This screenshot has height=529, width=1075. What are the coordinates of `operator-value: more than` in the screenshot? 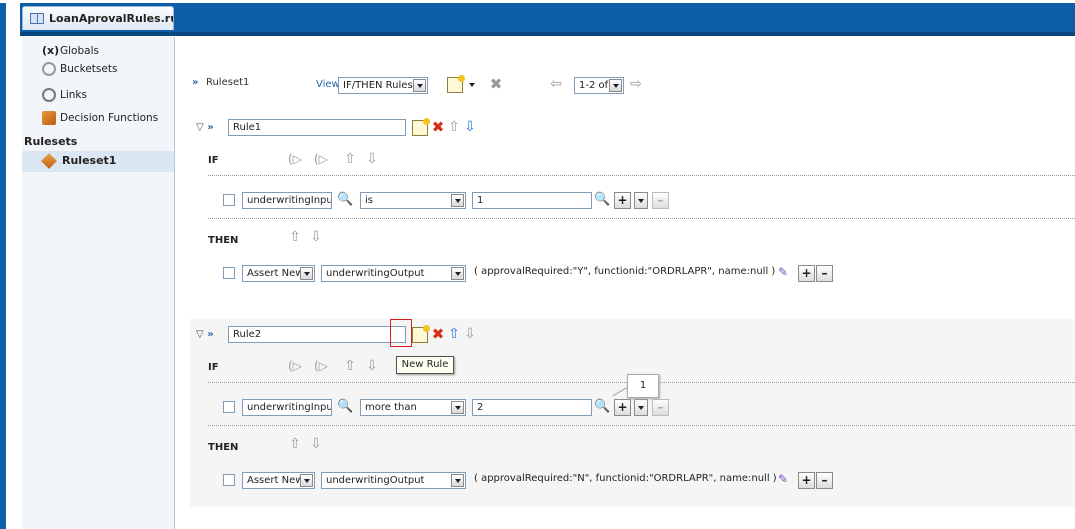 It's located at (391, 407).